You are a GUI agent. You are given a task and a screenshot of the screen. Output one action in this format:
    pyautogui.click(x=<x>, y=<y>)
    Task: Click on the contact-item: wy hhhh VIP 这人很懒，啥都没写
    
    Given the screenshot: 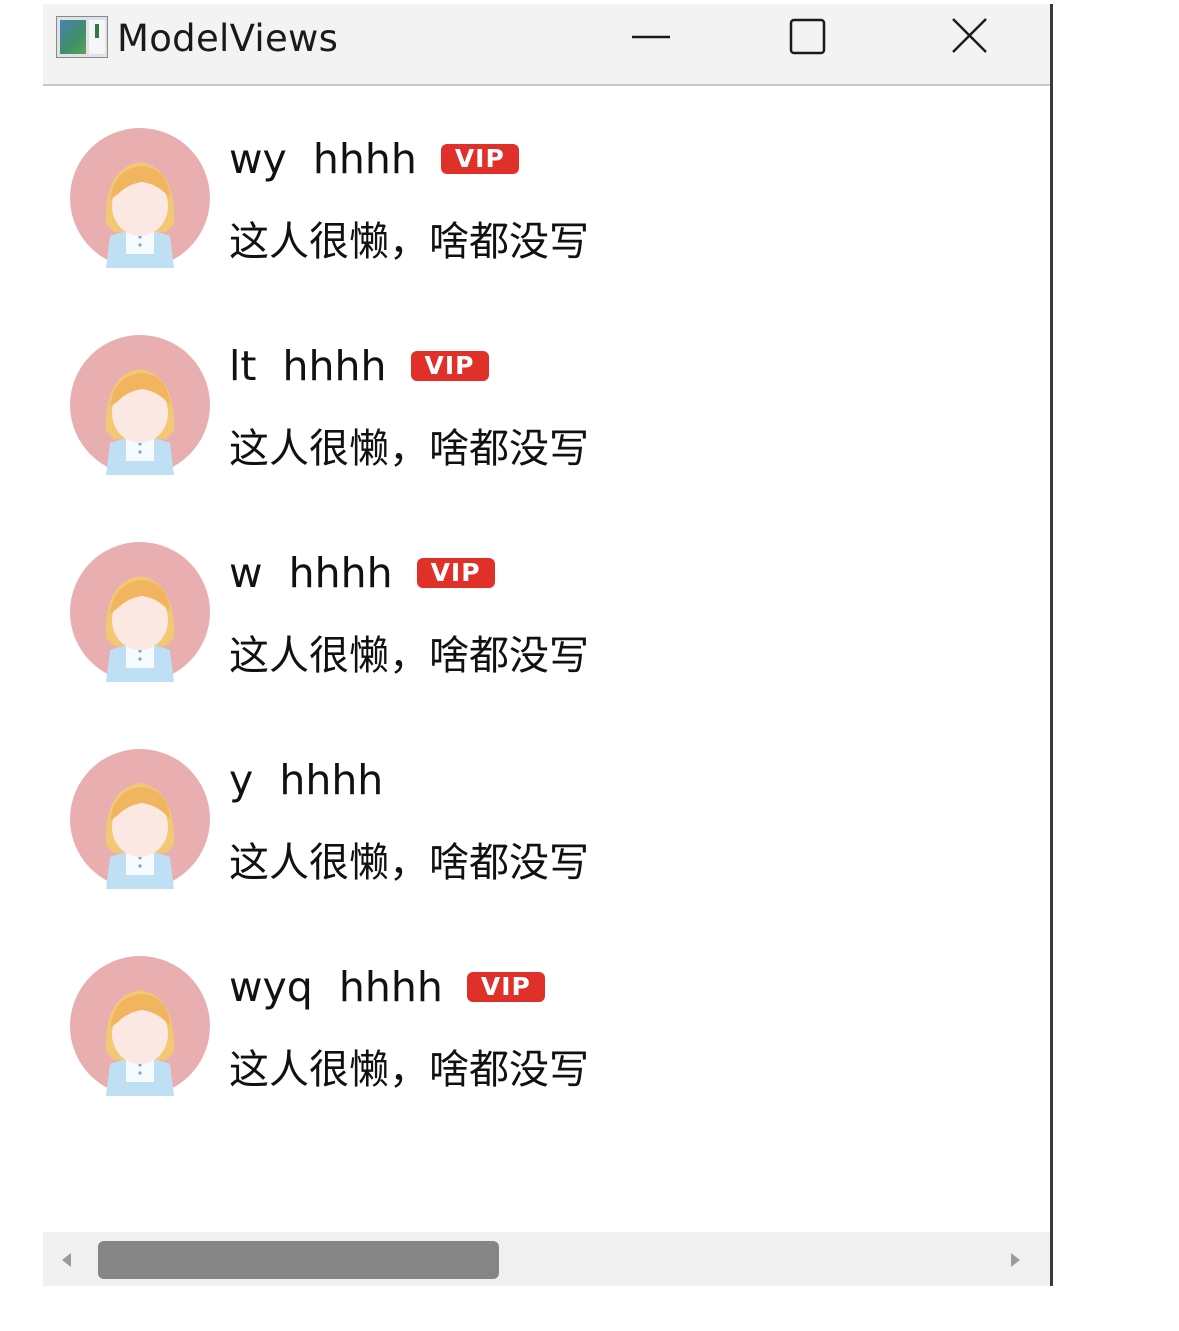 What is the action you would take?
    pyautogui.click(x=546, y=191)
    